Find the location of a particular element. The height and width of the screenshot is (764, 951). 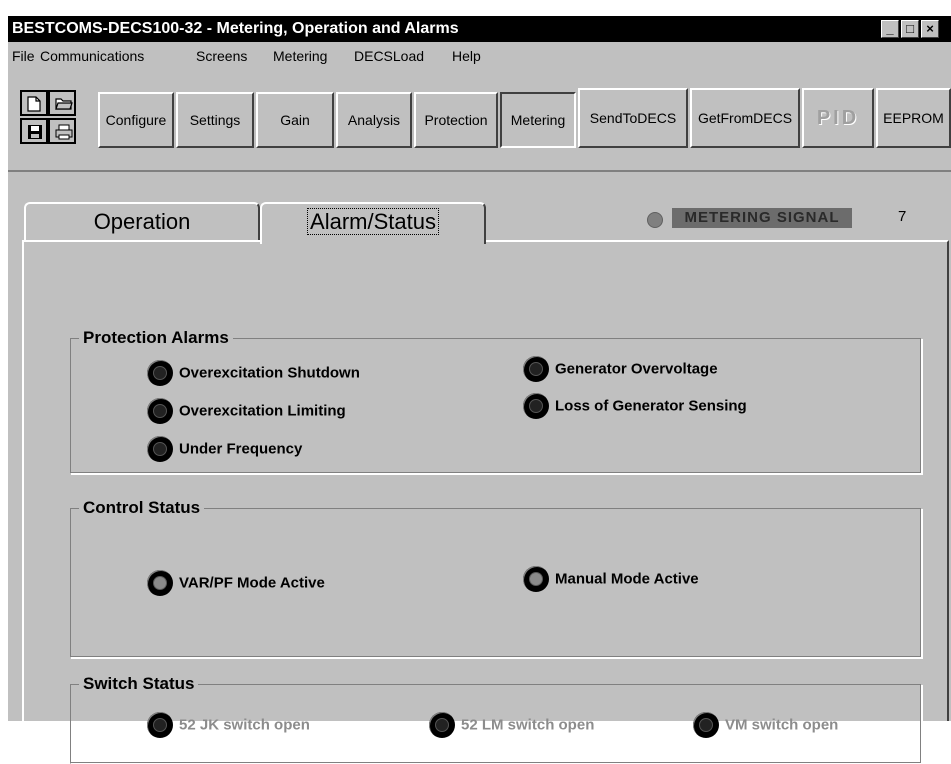

metering-button: Metering is located at coordinates (538, 120).